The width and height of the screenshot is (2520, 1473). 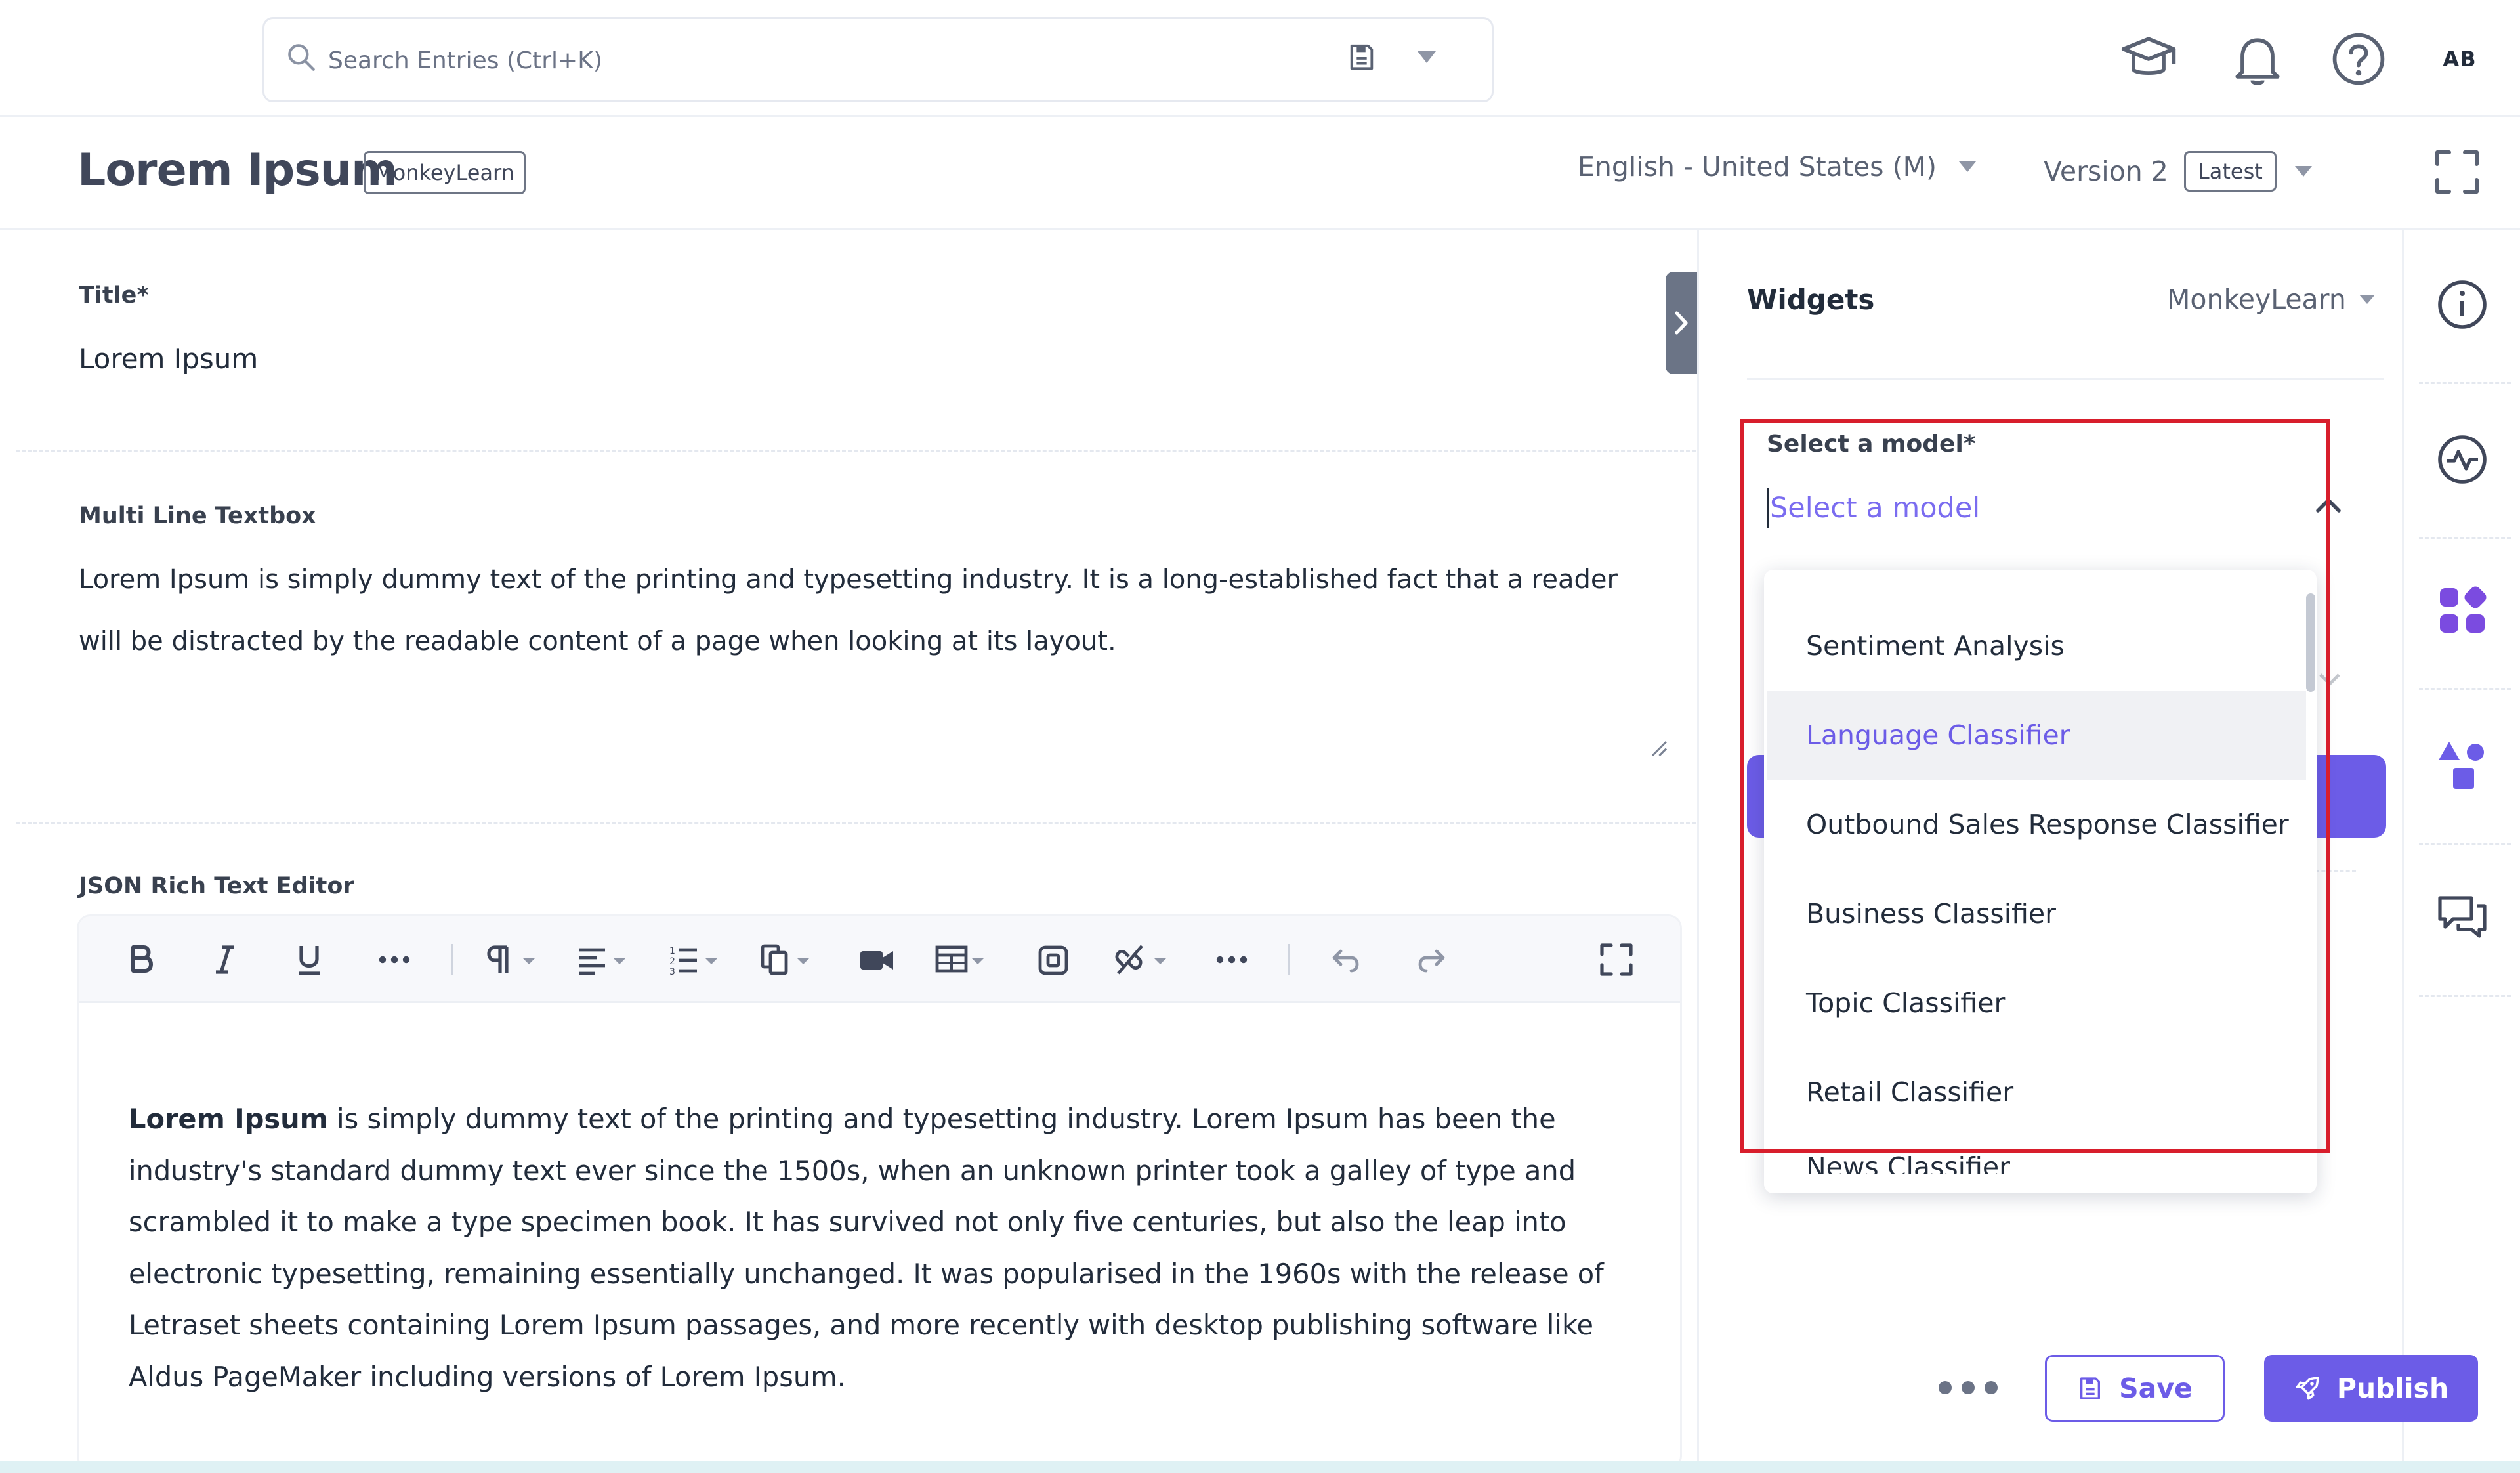 I want to click on widget-app-selector: MonkeyLearn, so click(x=2271, y=299).